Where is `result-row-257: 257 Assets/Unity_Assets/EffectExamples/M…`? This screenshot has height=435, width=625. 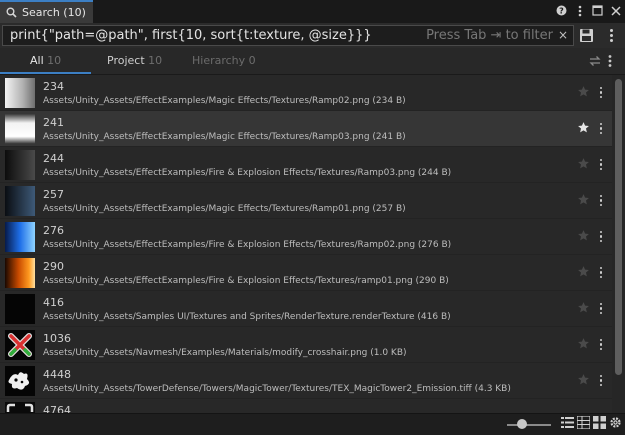
result-row-257: 257 Assets/Unity_Assets/EffectExamples/M… is located at coordinates (306, 201).